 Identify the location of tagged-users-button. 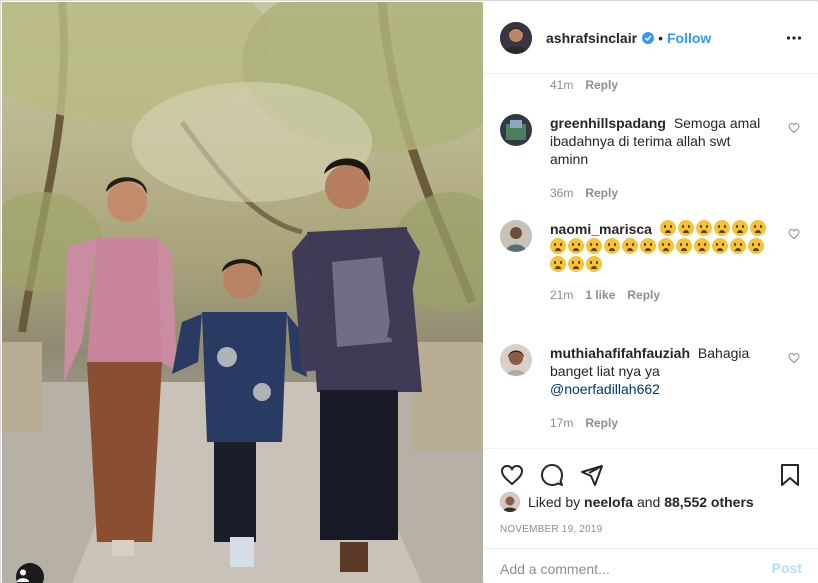
(30, 573).